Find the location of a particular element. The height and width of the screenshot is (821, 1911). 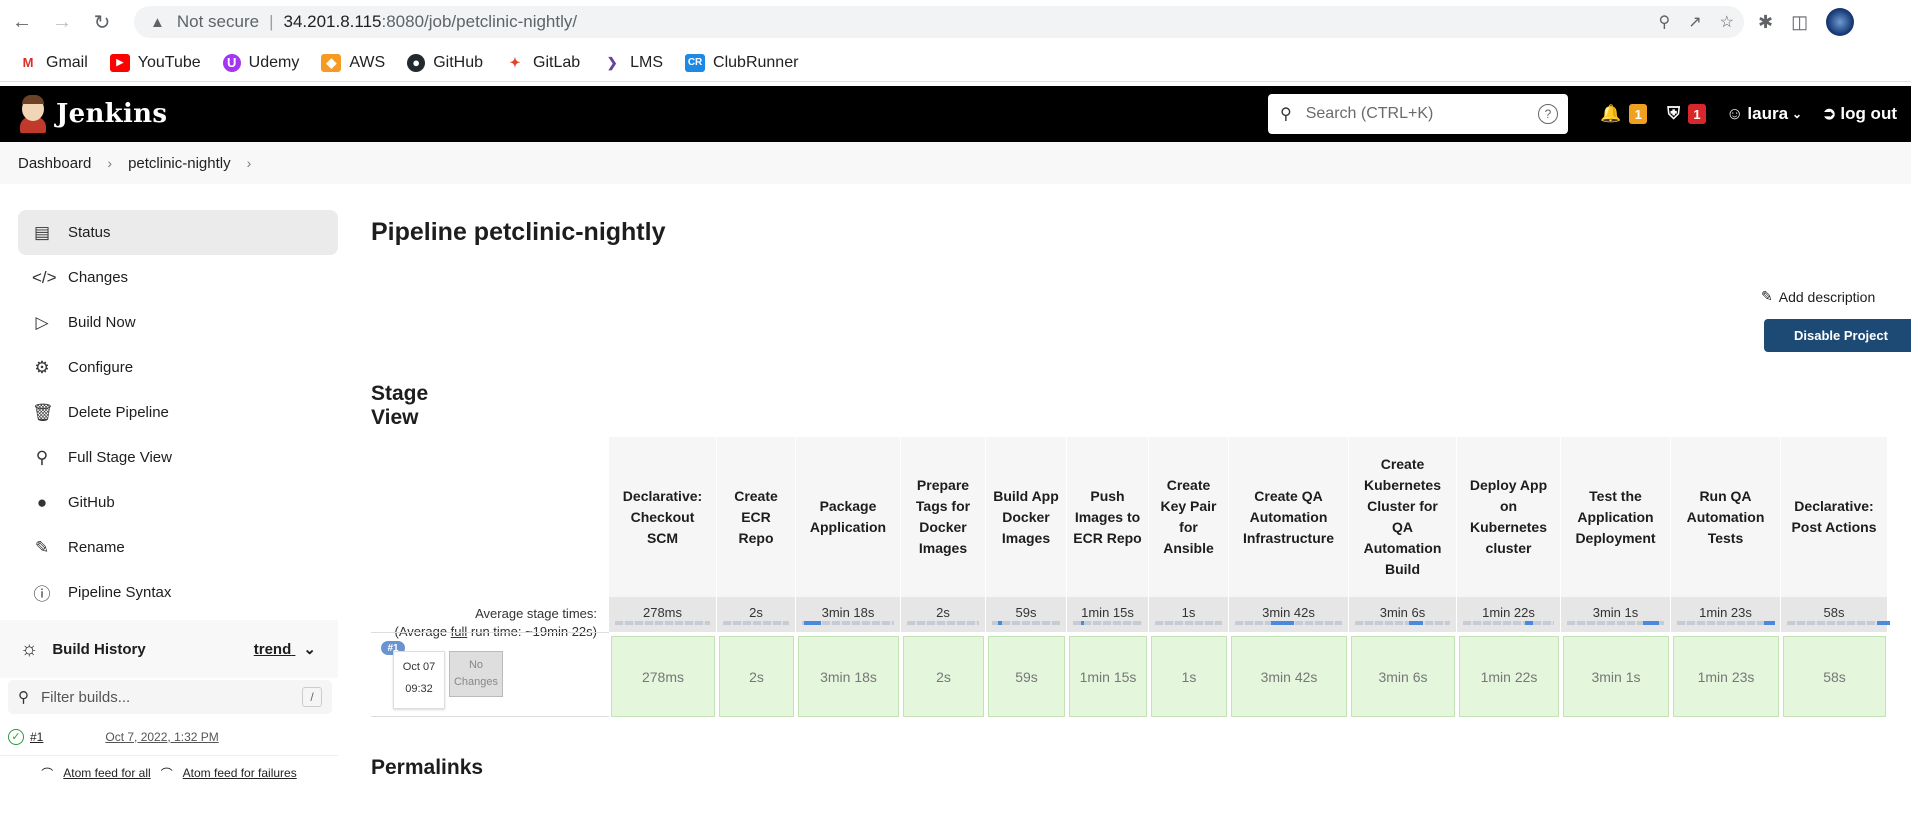

logout-button: ➲ log out is located at coordinates (1859, 114).